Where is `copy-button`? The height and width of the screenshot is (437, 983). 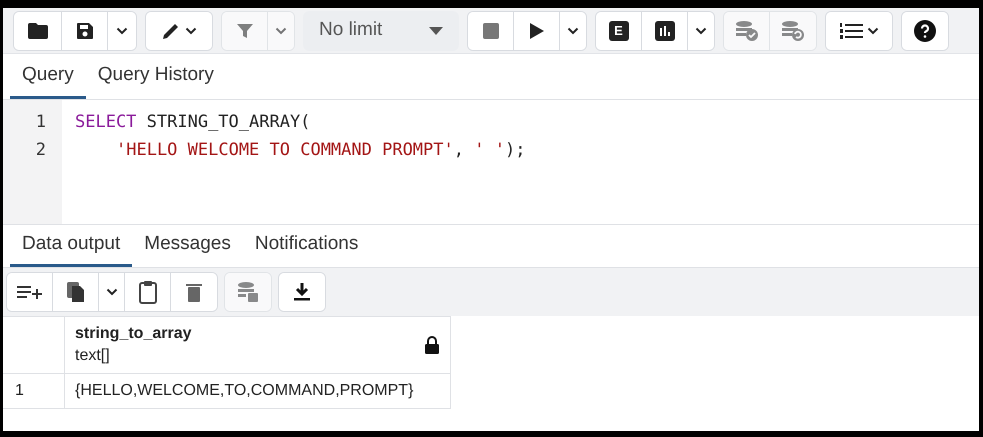 copy-button is located at coordinates (76, 292).